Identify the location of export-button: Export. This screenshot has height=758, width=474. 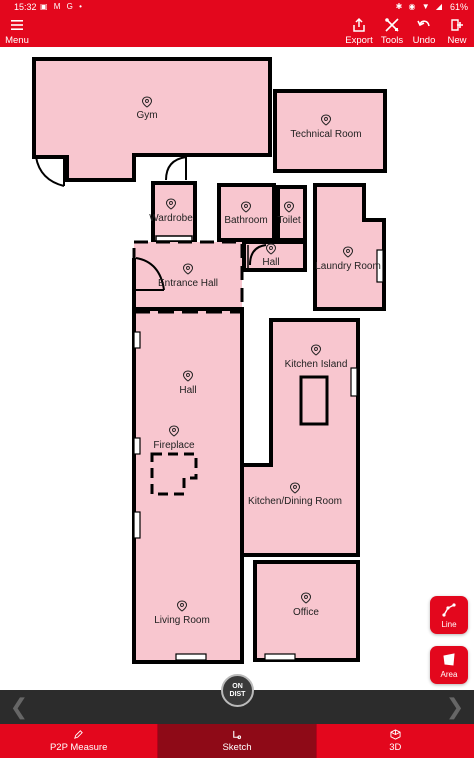
(359, 30).